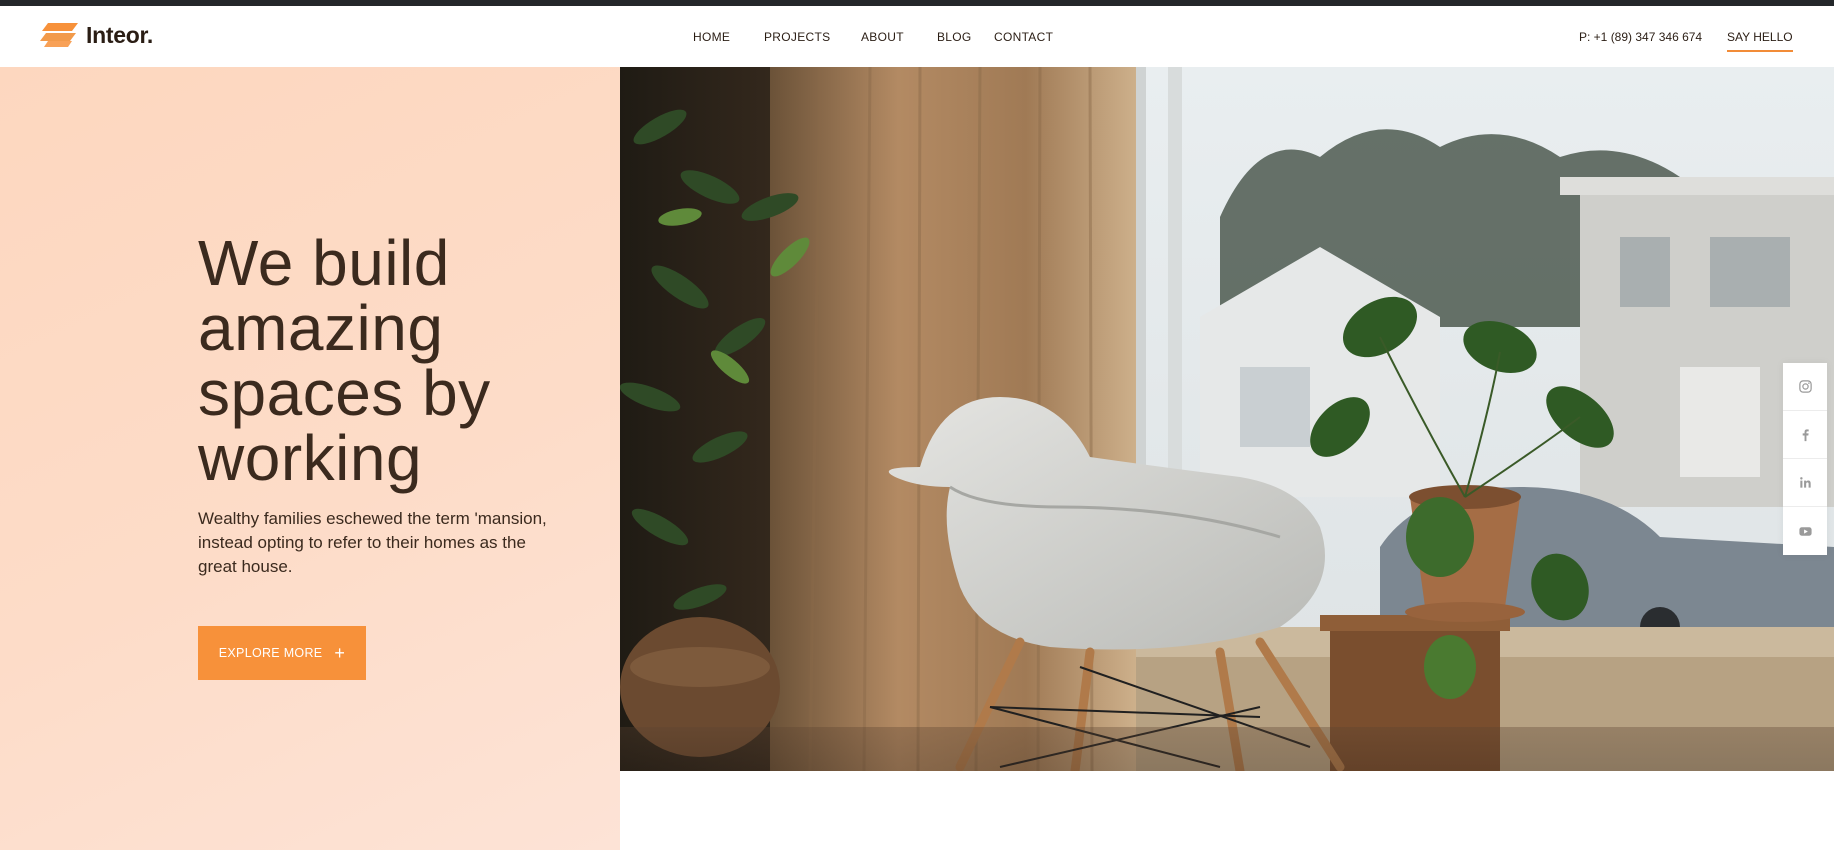  Describe the element at coordinates (340, 653) in the screenshot. I see `plus-icon: +` at that location.